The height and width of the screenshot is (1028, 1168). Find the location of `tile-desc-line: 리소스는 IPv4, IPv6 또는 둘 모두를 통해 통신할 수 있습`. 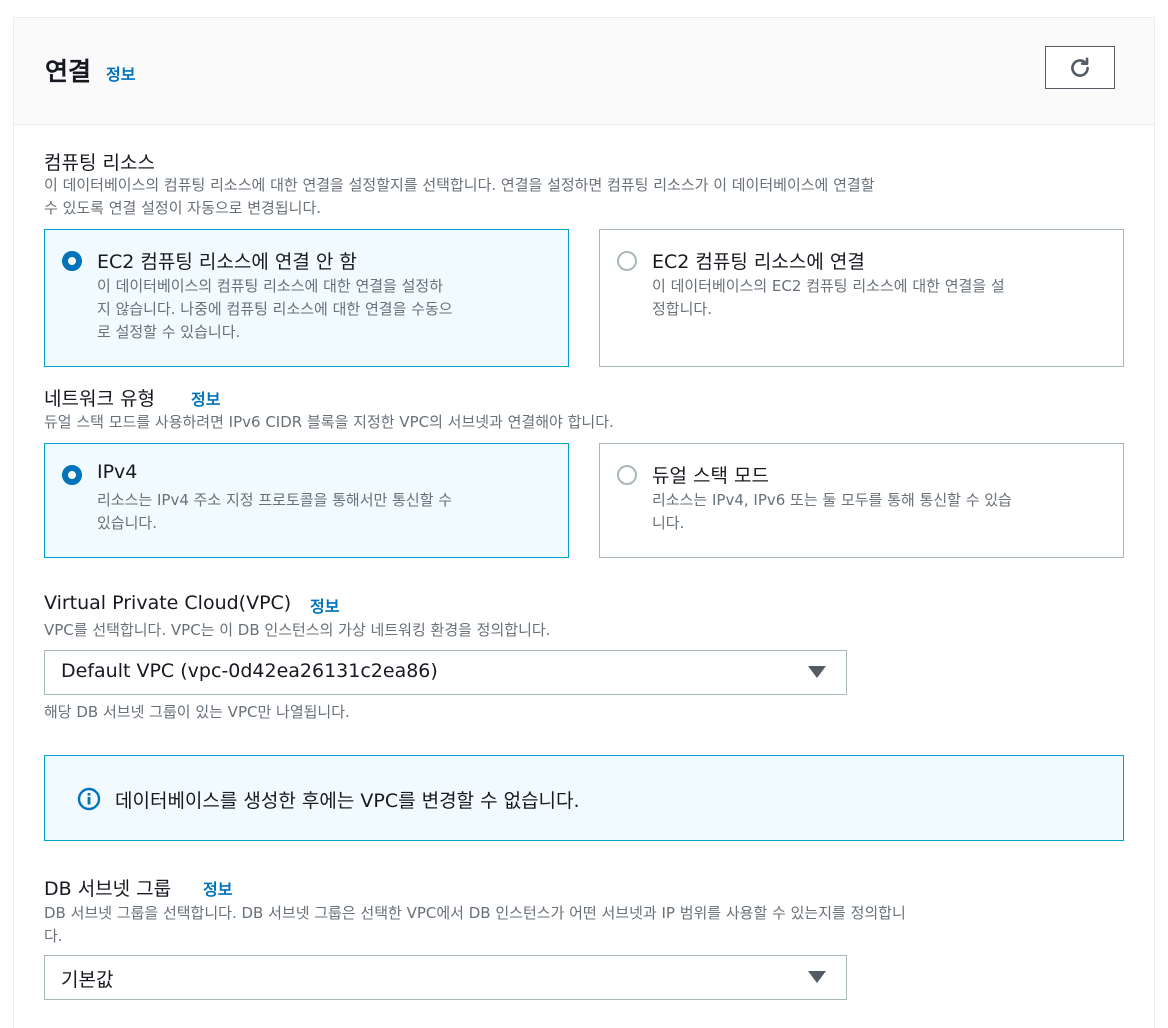

tile-desc-line: 리소스는 IPv4, IPv6 또는 둘 모두를 통해 통신할 수 있습 is located at coordinates (832, 500).